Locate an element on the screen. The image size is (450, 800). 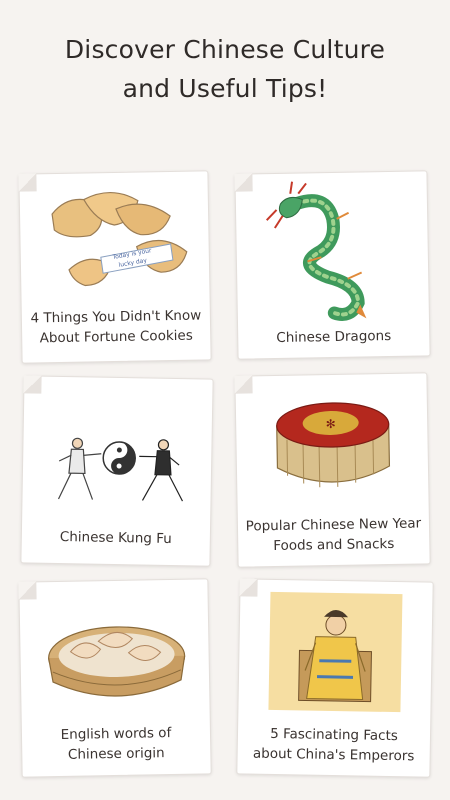
emperor-illustration is located at coordinates (335, 652).